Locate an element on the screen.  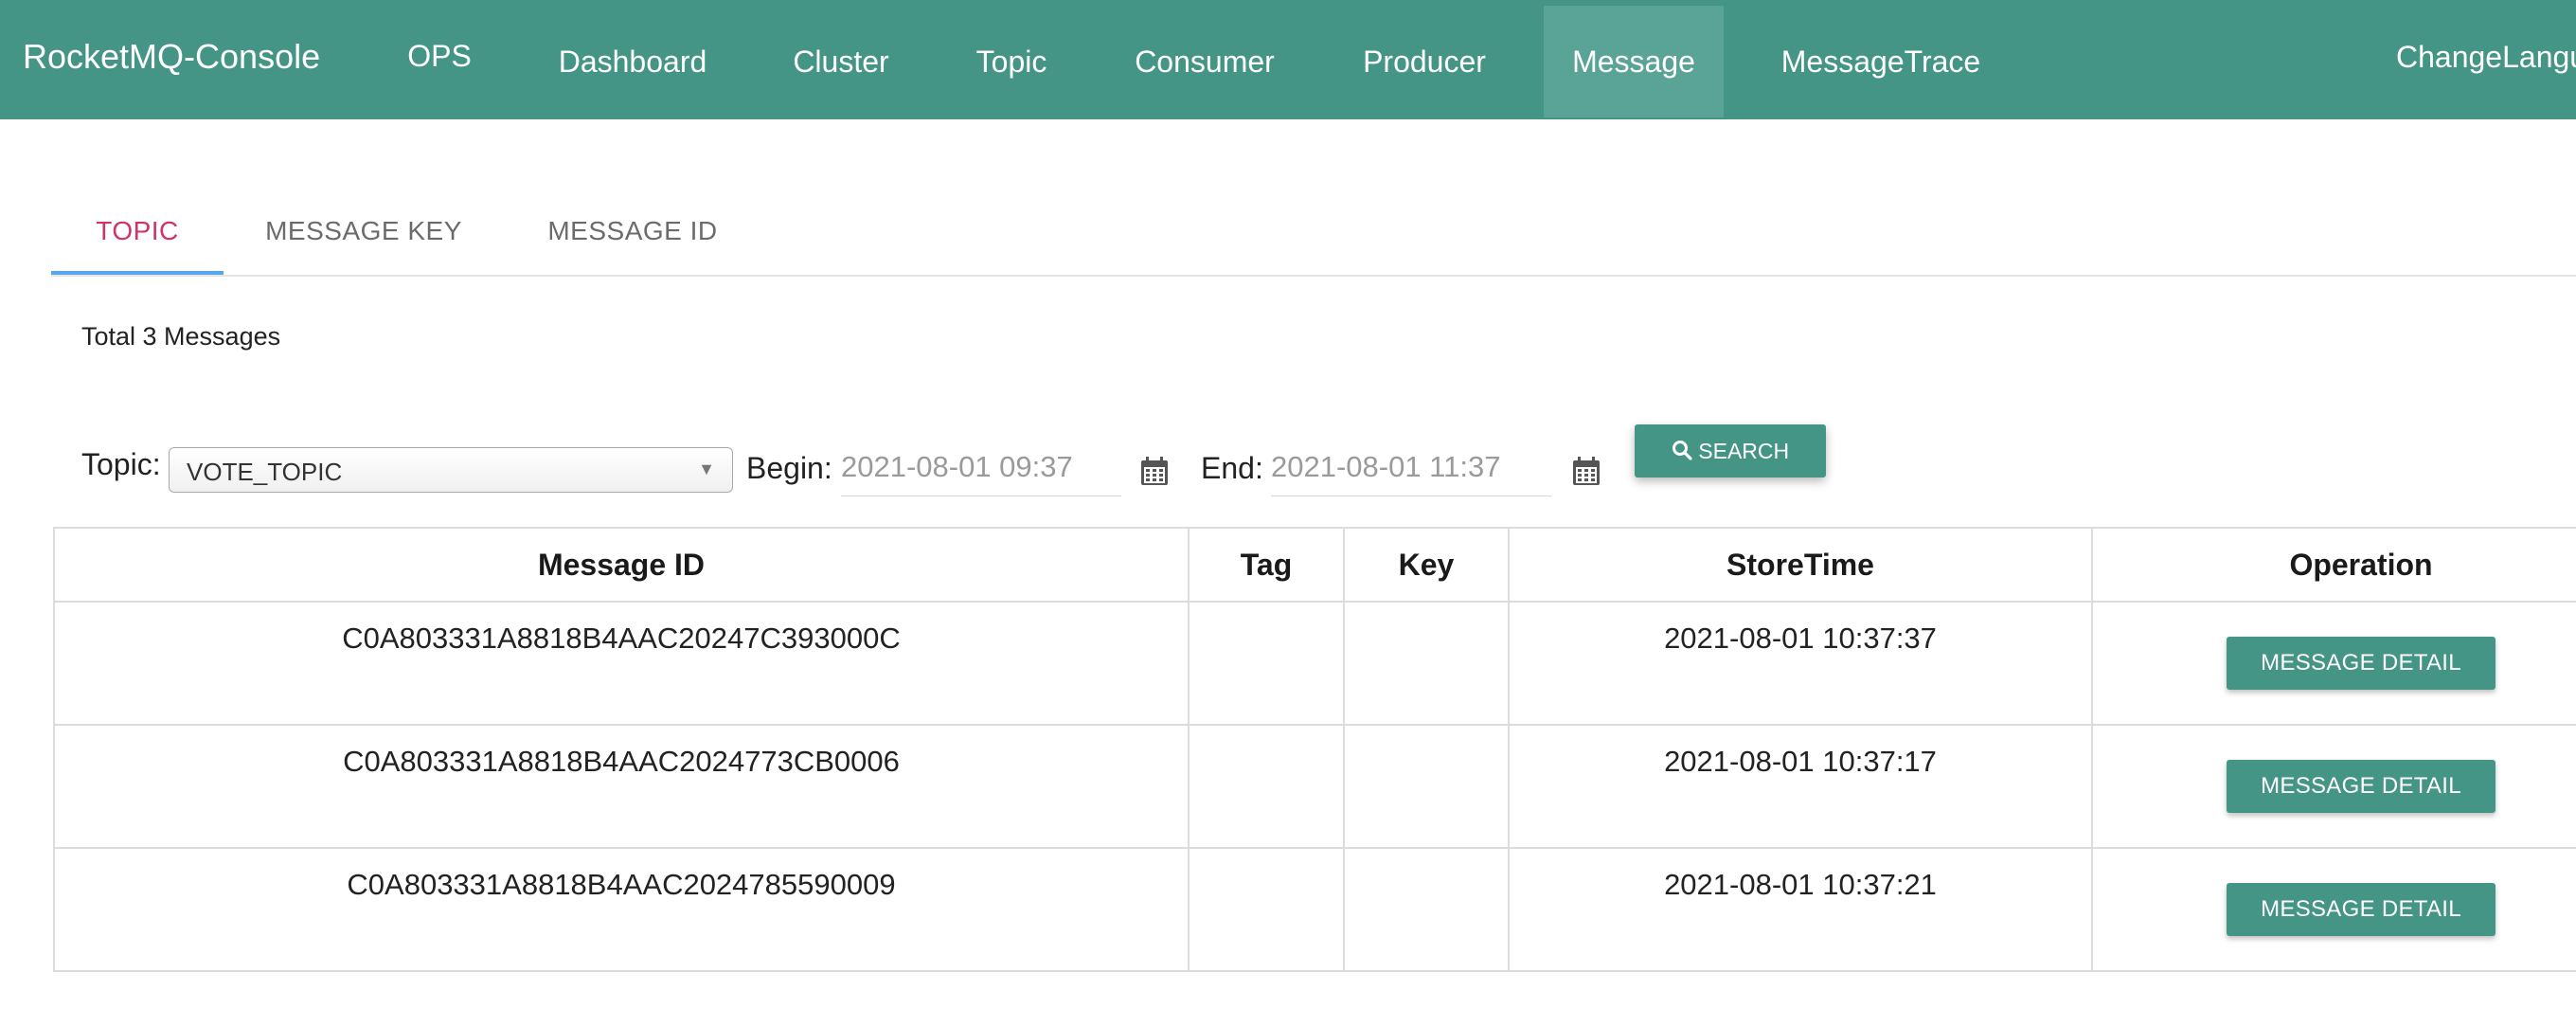
store-time-cell: 2021-08-01 10:37:17 is located at coordinates (1800, 786).